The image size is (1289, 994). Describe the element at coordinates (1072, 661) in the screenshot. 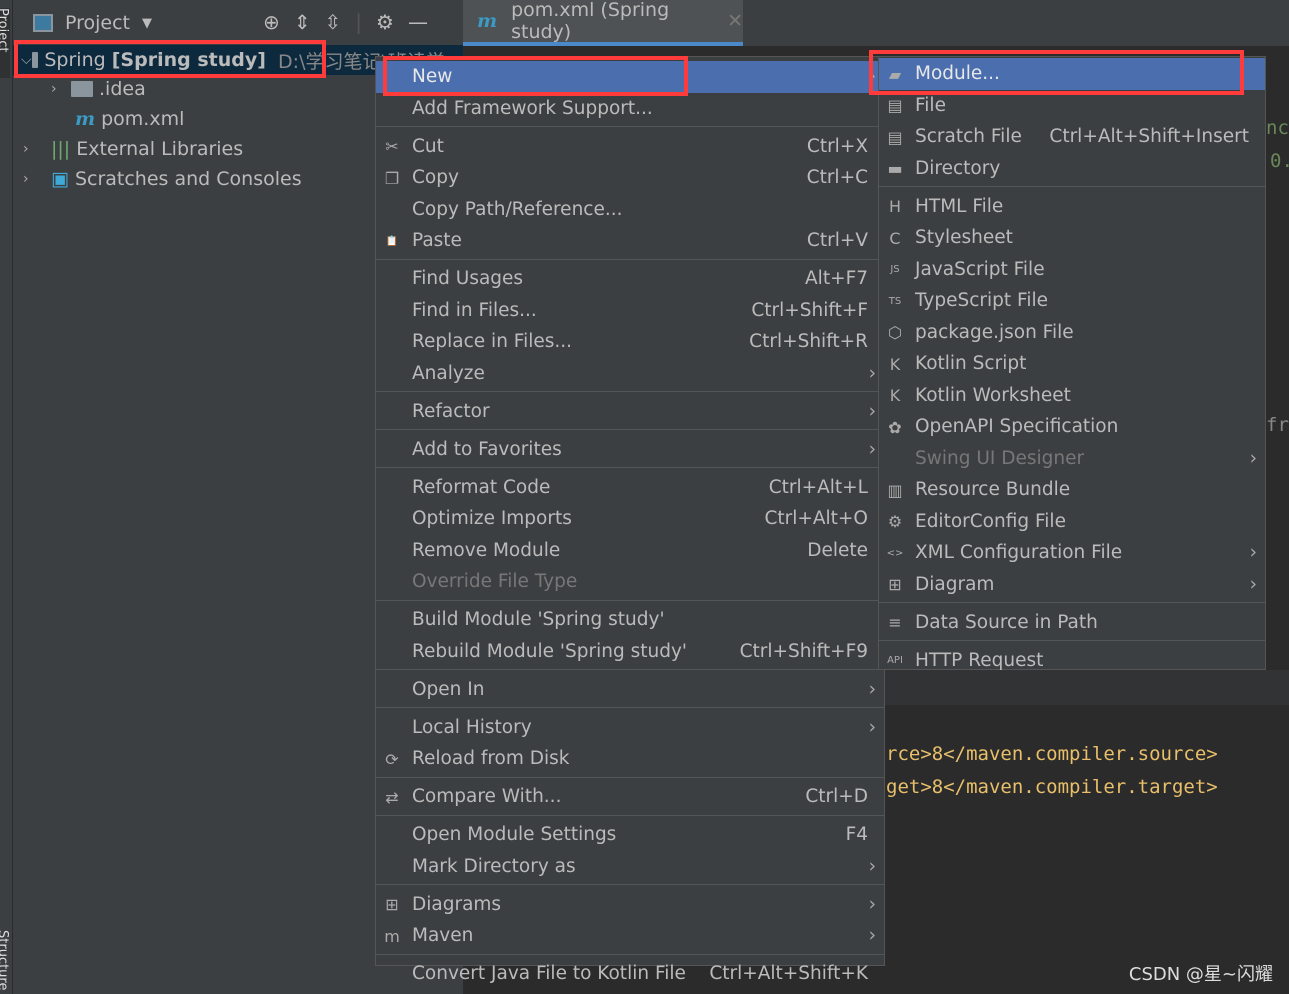

I see `menu-item-http-request: API HTTP Request` at that location.